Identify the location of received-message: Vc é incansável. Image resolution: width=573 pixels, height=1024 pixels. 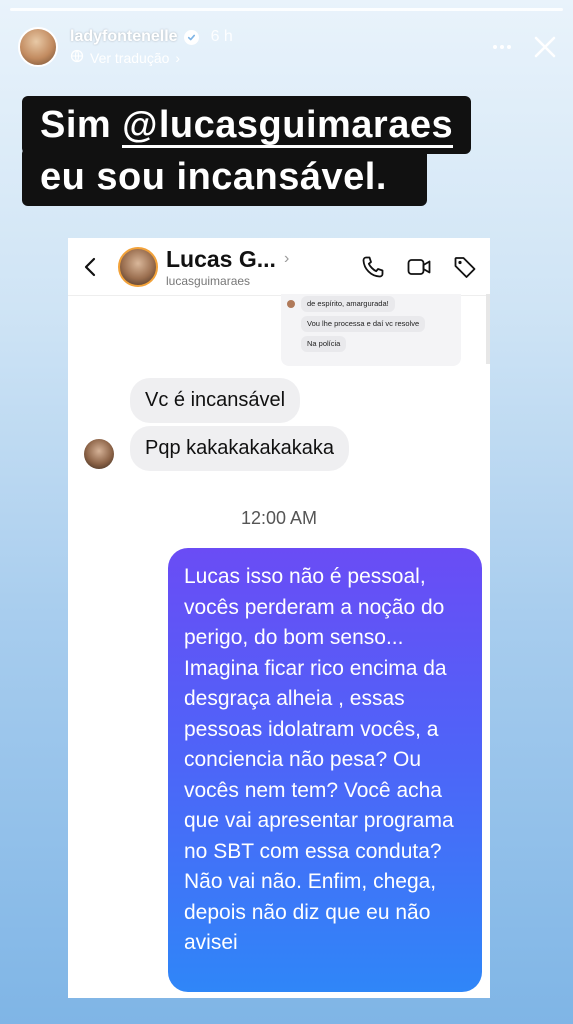
(215, 400).